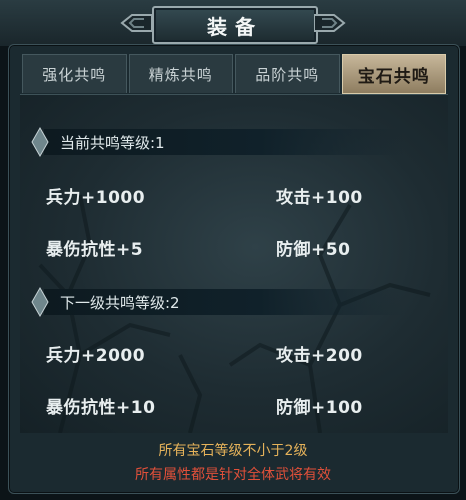 This screenshot has width=466, height=500. Describe the element at coordinates (319, 198) in the screenshot. I see `stat-attack: 攻击+100` at that location.